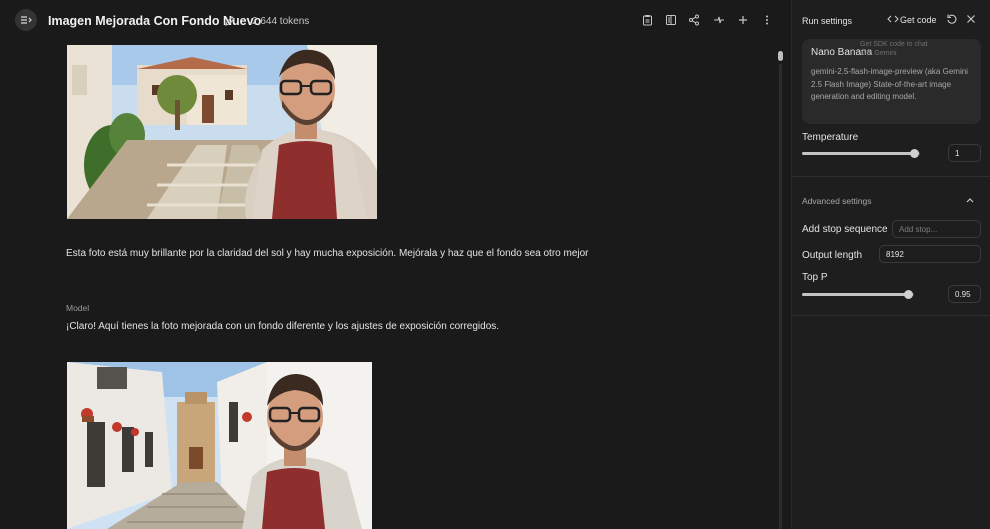  I want to click on top-p-slider, so click(858, 294).